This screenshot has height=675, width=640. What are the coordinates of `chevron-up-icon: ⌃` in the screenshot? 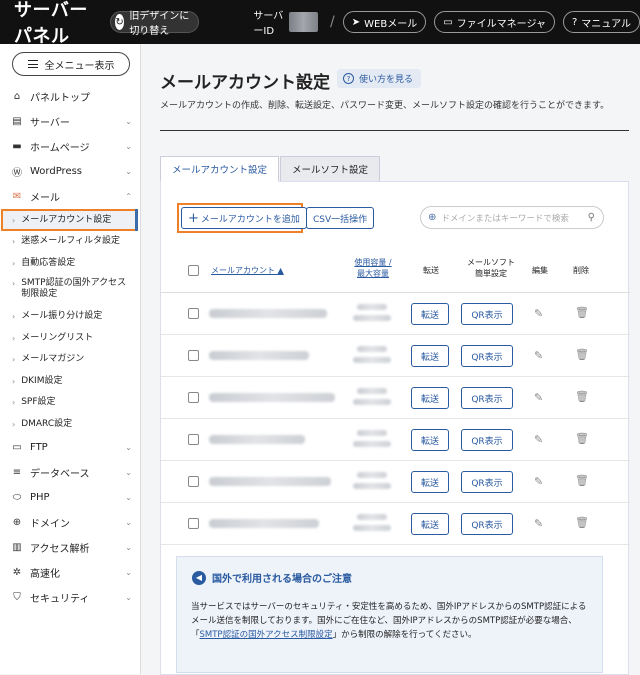 It's located at (128, 196).